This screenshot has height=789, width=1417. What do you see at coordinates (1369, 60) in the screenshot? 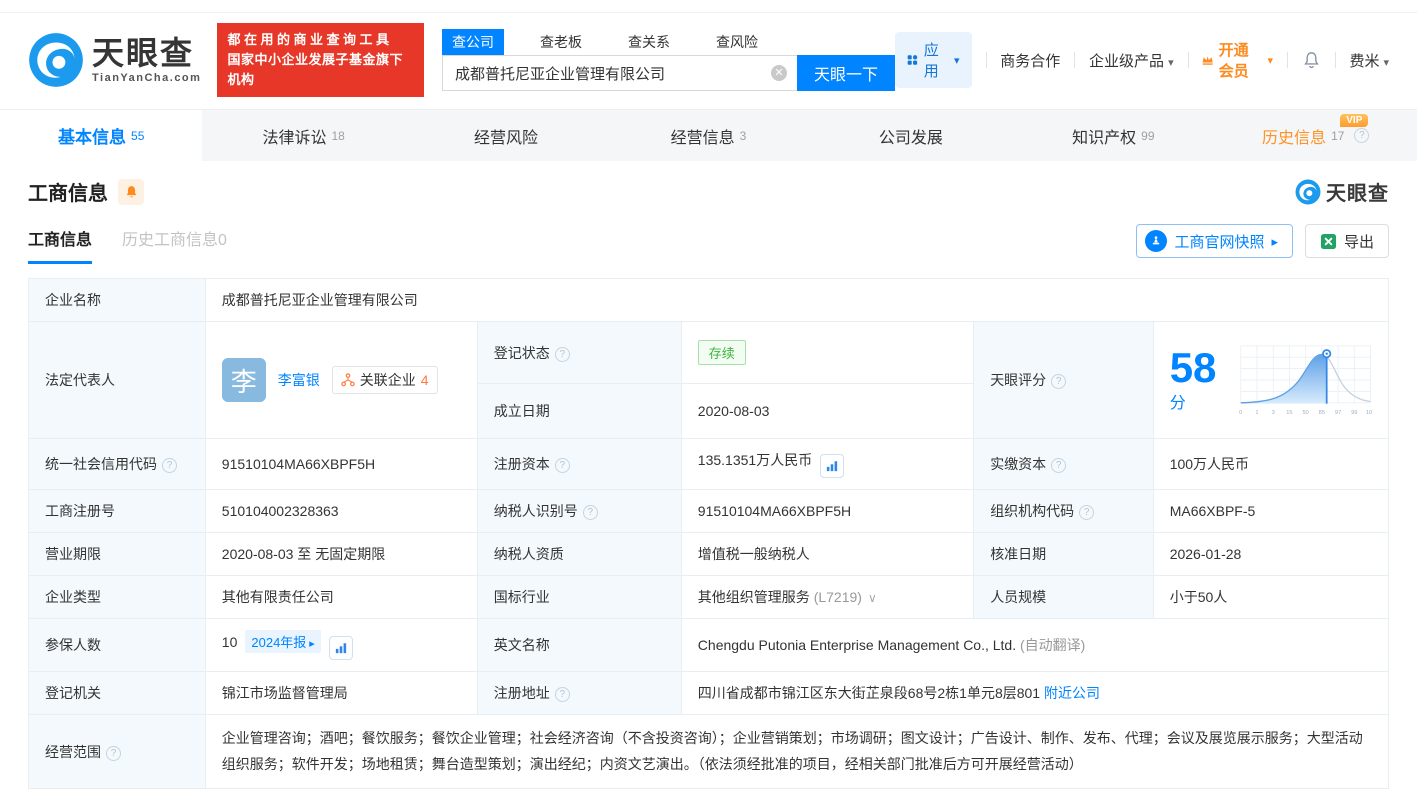
I see `user-menu: 费米` at bounding box center [1369, 60].